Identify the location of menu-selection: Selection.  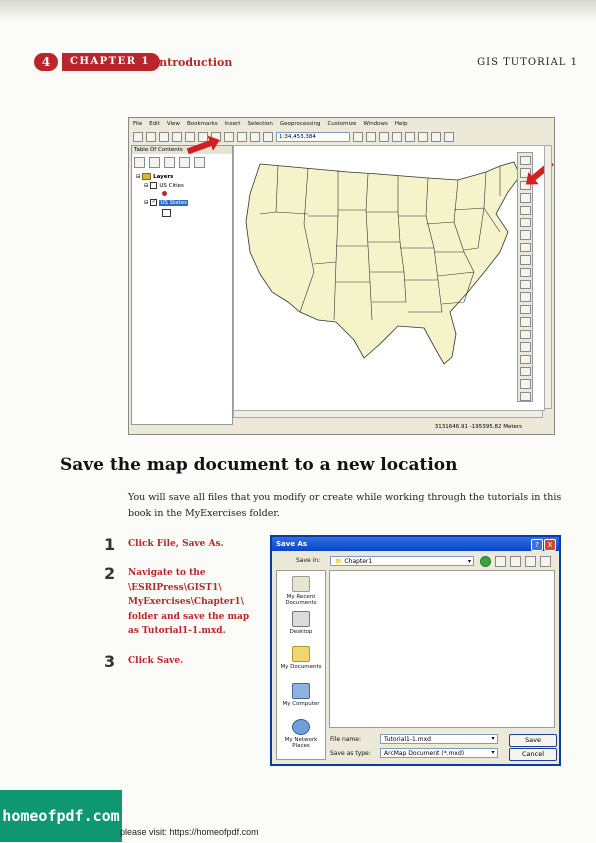
(259, 125).